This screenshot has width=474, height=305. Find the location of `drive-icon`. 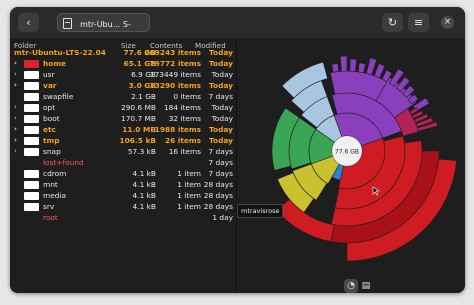

drive-icon is located at coordinates (67, 23).